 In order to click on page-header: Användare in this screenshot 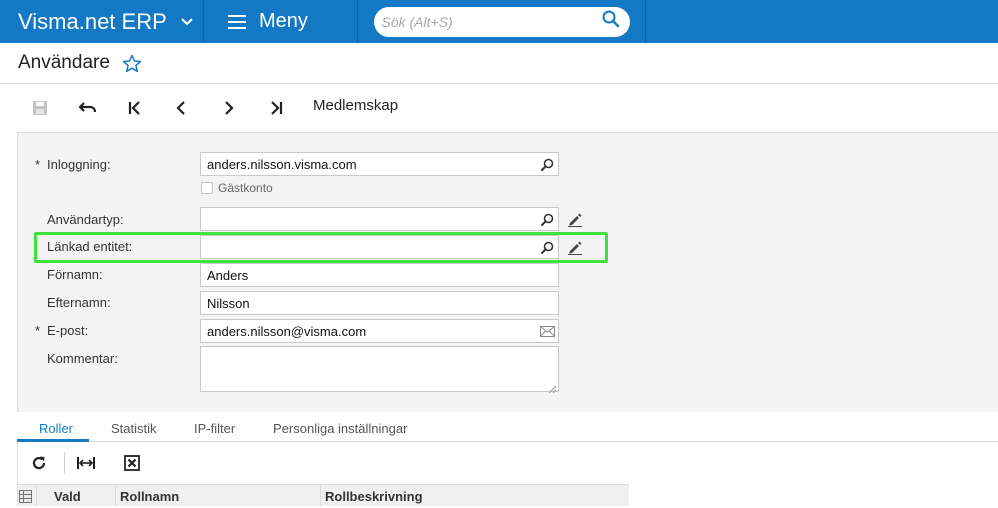, I will do `click(499, 63)`.